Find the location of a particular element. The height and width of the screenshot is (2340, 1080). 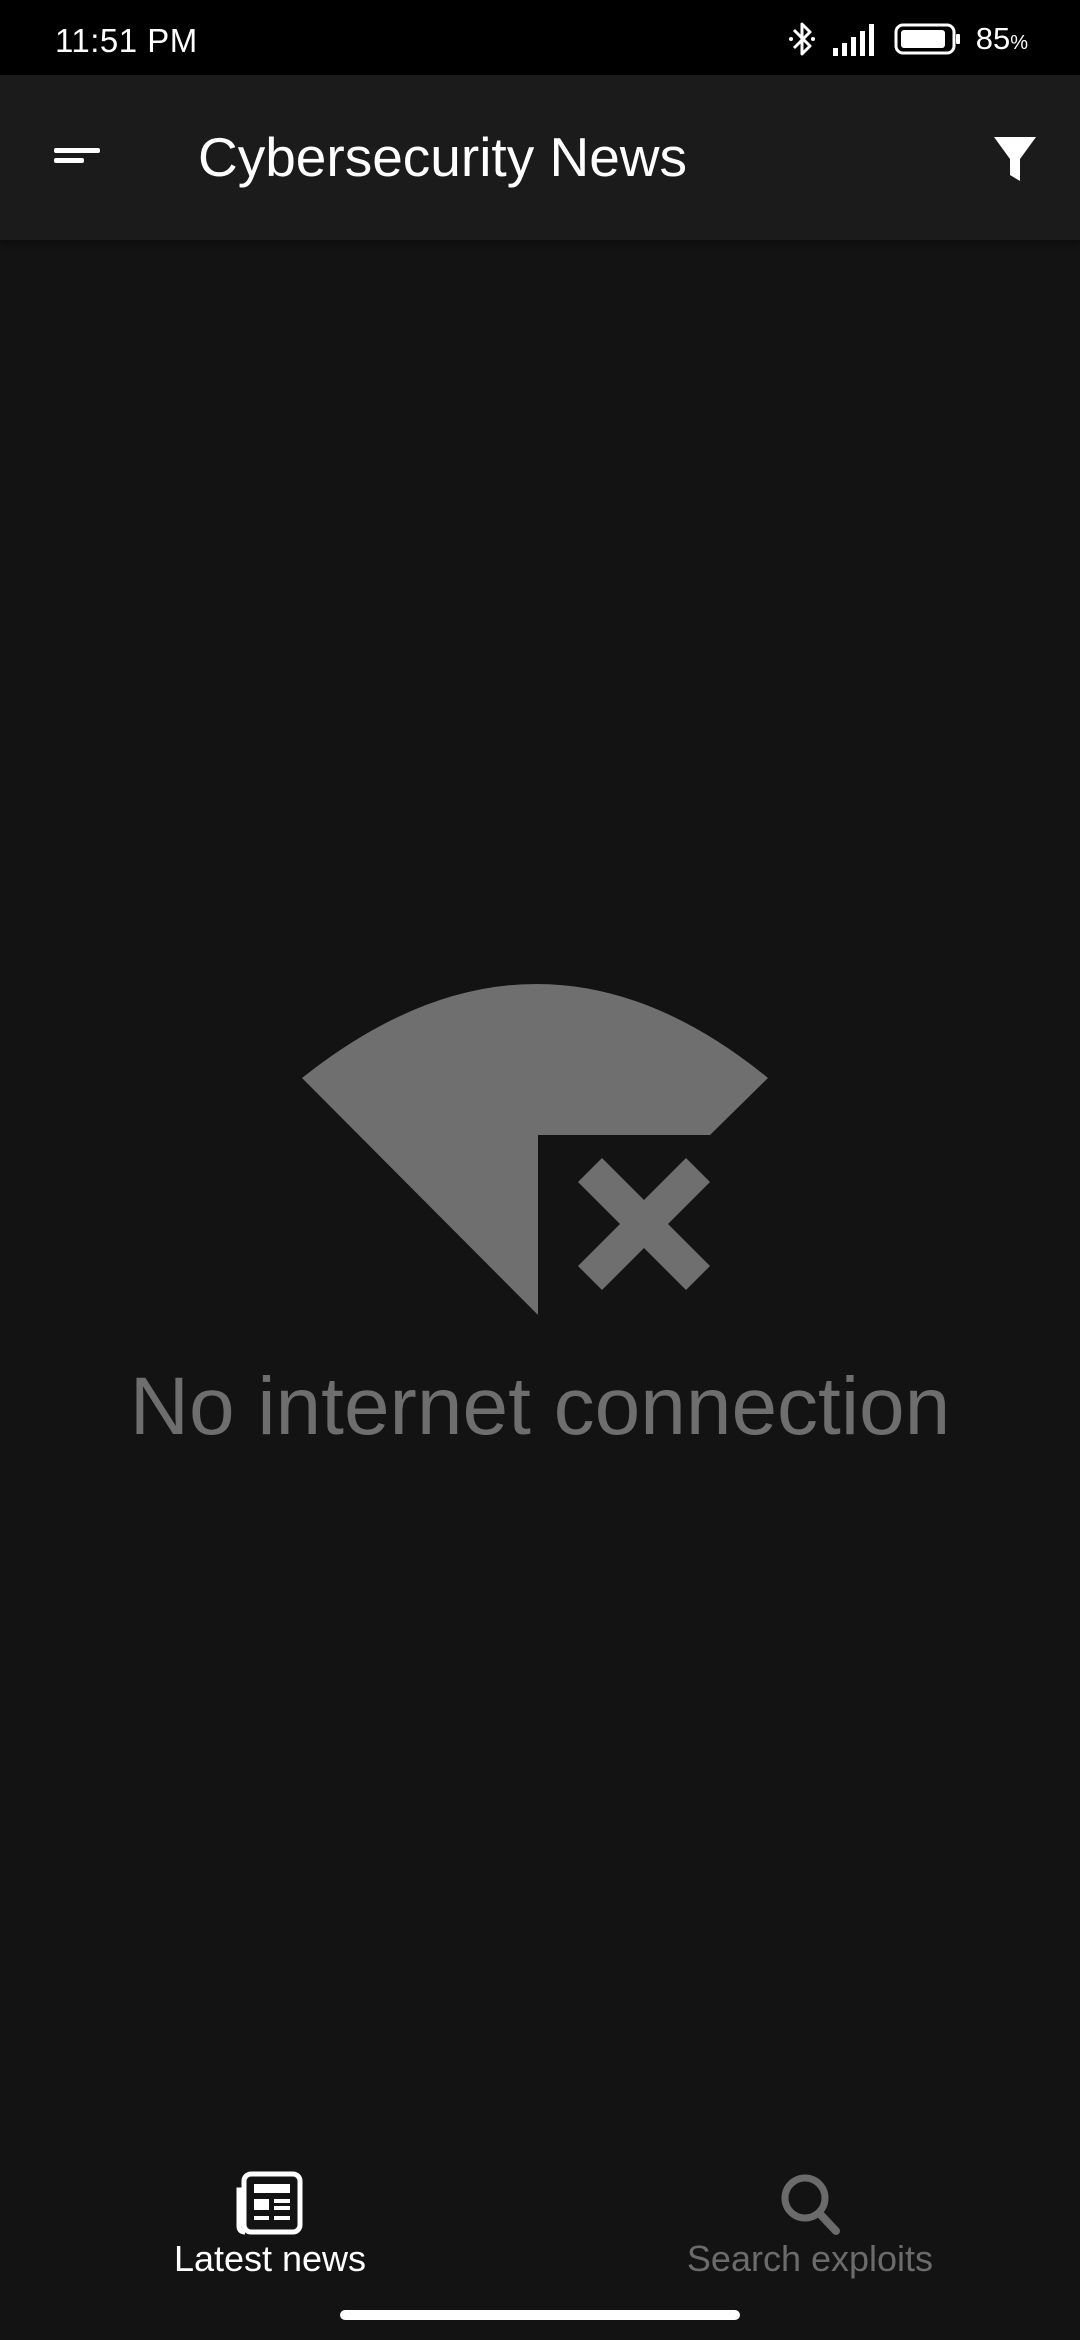

battery-value: 85 is located at coordinates (993, 38).